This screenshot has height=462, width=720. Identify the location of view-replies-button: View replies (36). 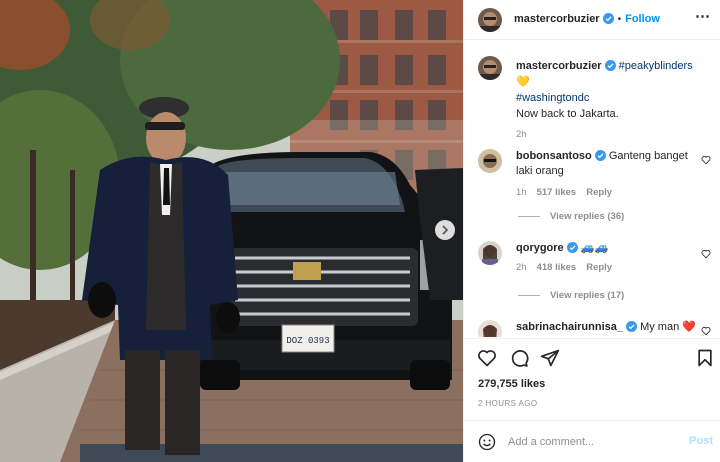
(571, 216).